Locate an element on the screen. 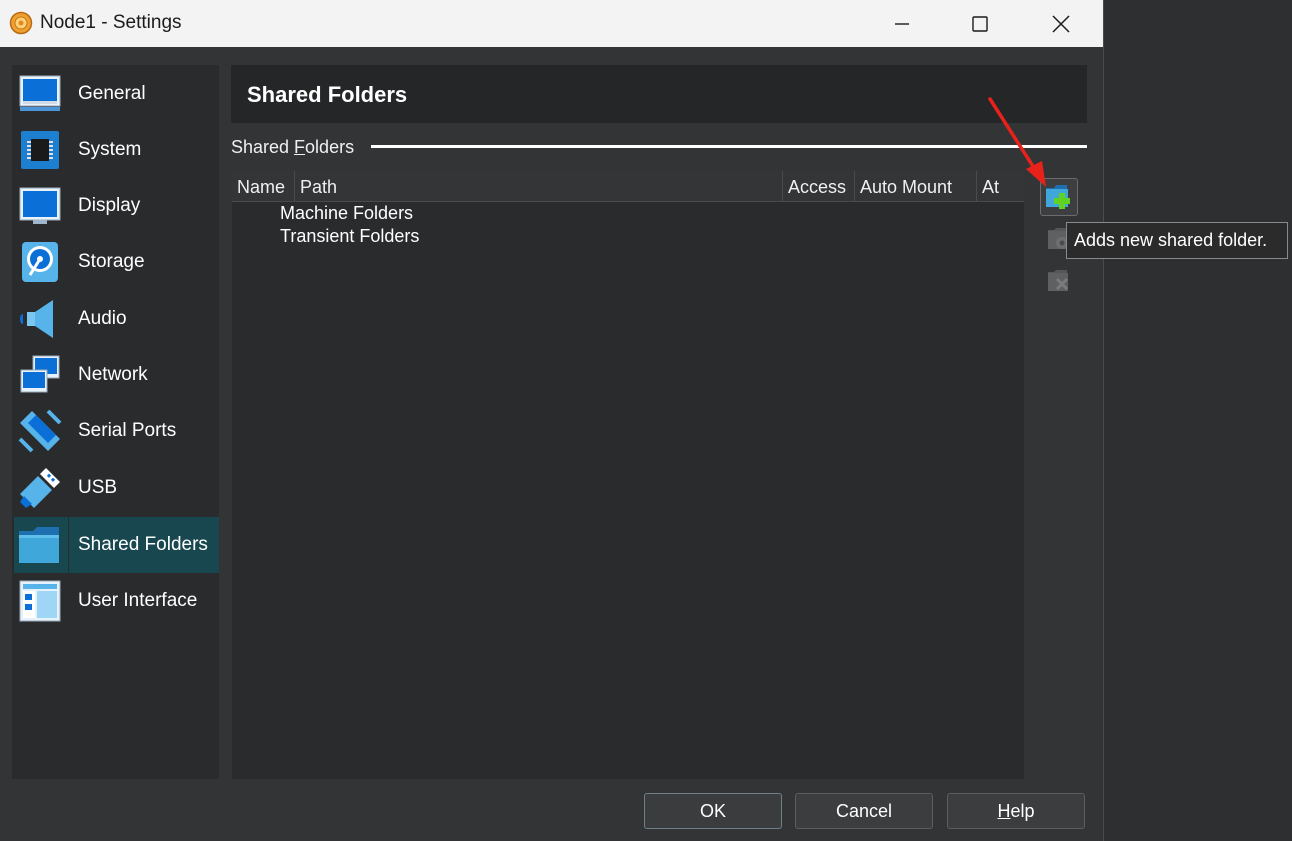  usb-icon is located at coordinates (40, 488).